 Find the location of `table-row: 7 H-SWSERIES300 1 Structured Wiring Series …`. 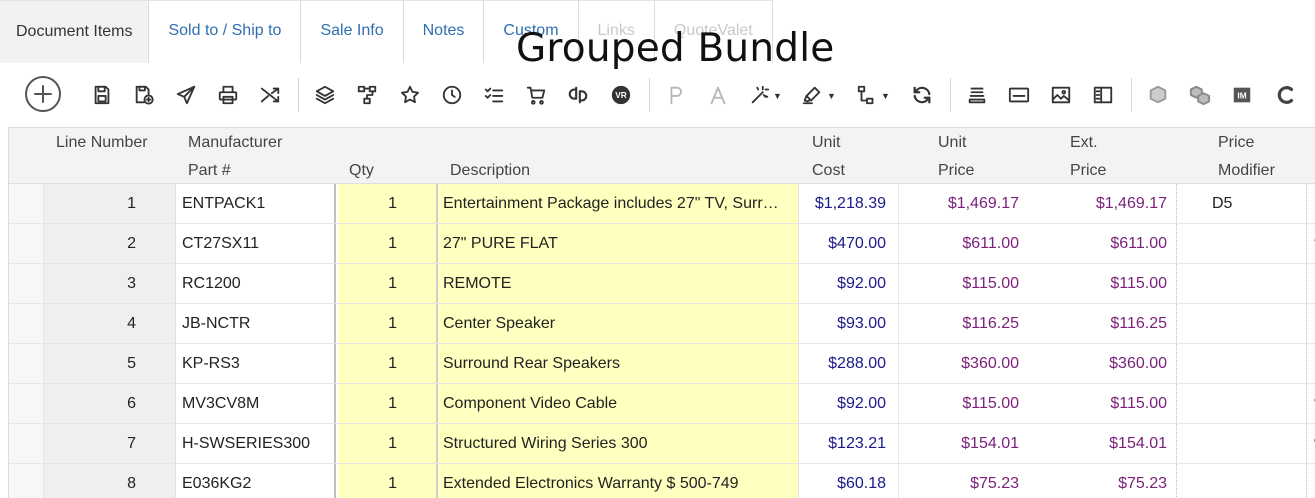

table-row: 7 H-SWSERIES300 1 Structured Wiring Series … is located at coordinates (662, 444).